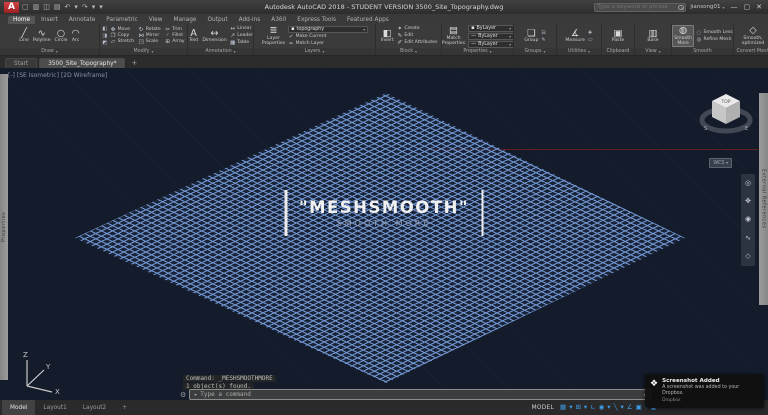 This screenshot has width=768, height=415. What do you see at coordinates (134, 63) in the screenshot?
I see `new-drawing-tab-button: +` at bounding box center [134, 63].